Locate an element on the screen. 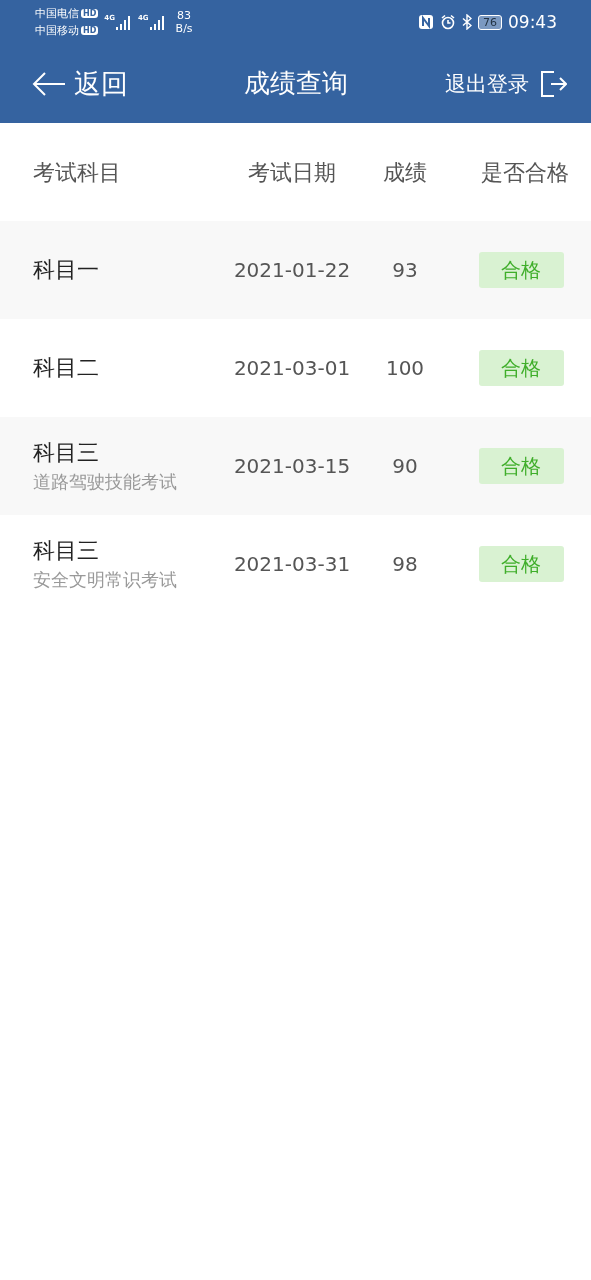 This screenshot has width=591, height=1280. speed-value: 83 is located at coordinates (184, 15).